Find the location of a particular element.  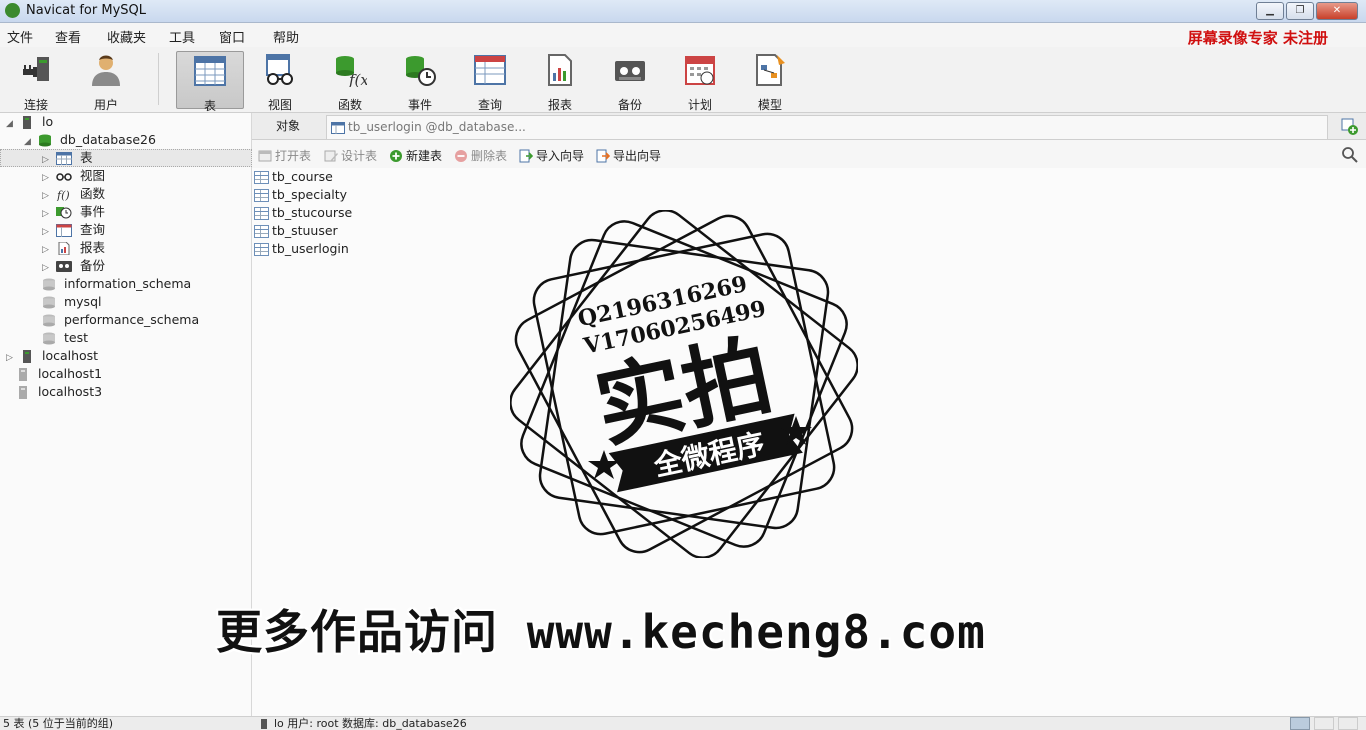

new-table-button: 新建表 is located at coordinates (415, 155).